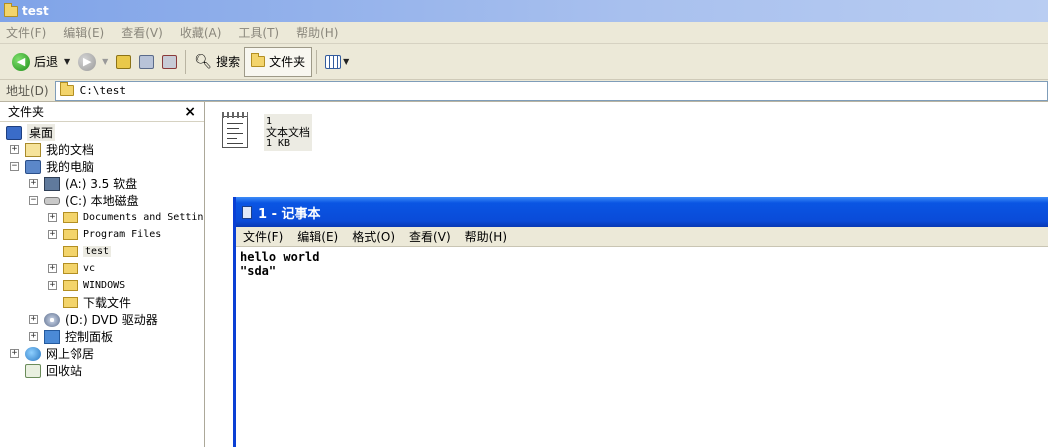 The height and width of the screenshot is (447, 1048). I want to click on back-dropdown-icon: ▼, so click(67, 61).